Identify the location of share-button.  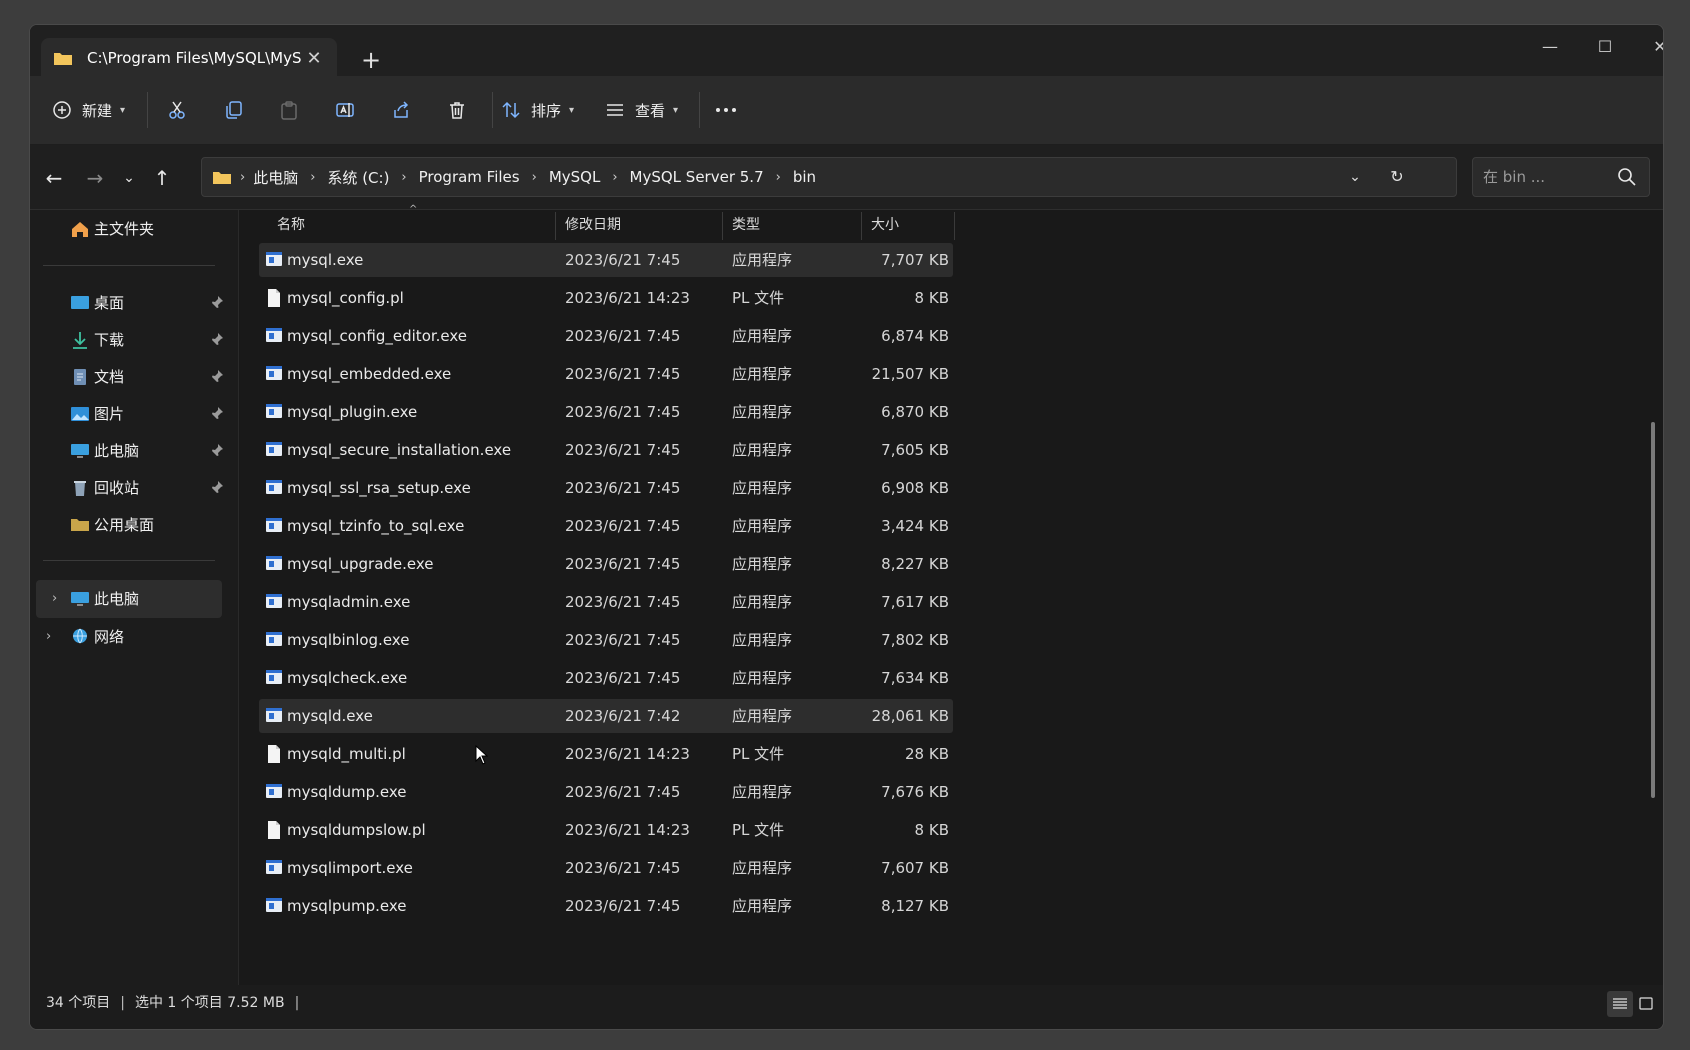
(401, 110).